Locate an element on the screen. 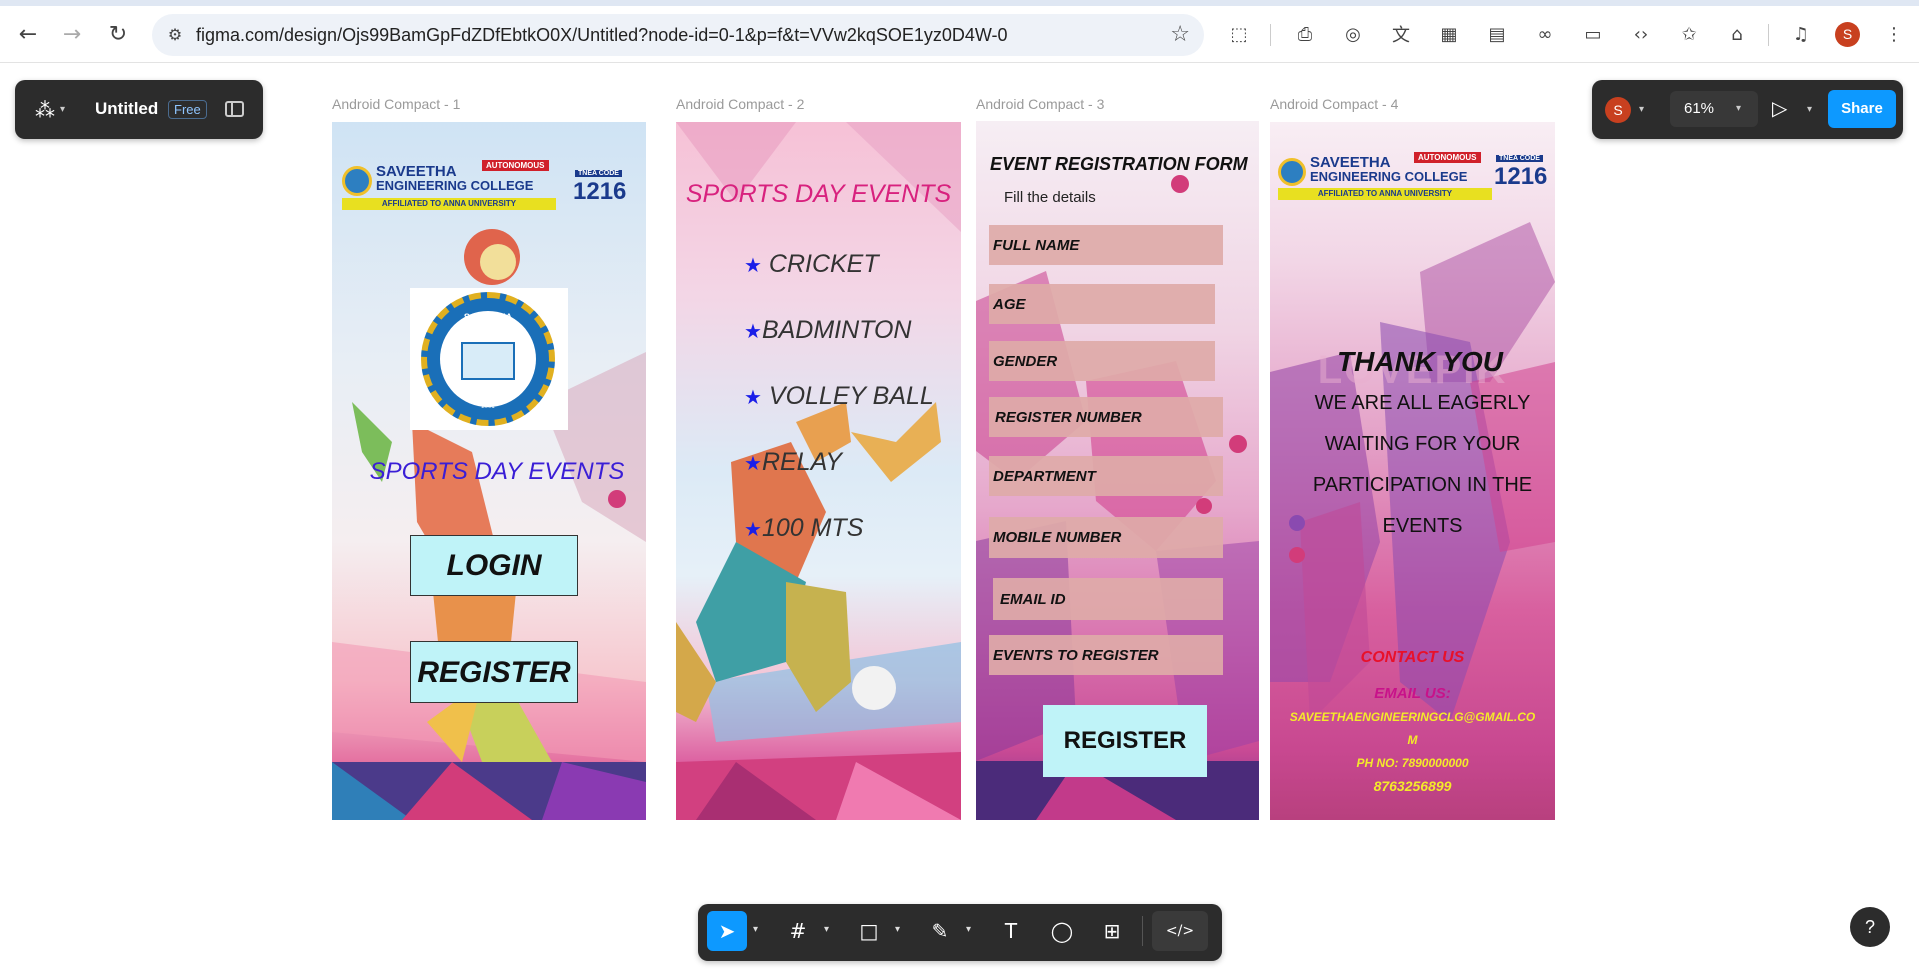 This screenshot has width=1919, height=973. text-tool-icon: T is located at coordinates (1011, 931).